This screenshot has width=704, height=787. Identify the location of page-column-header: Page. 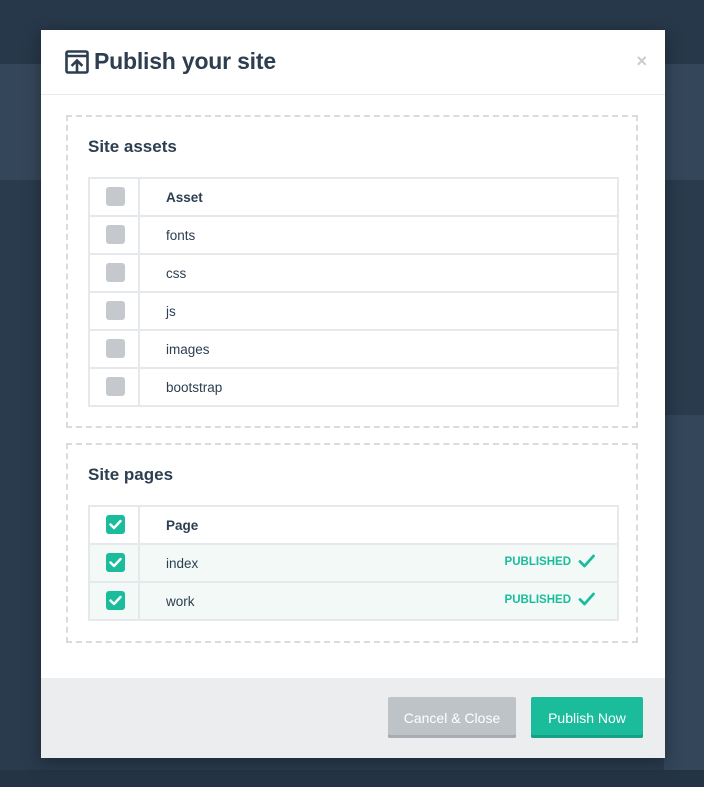
(182, 525).